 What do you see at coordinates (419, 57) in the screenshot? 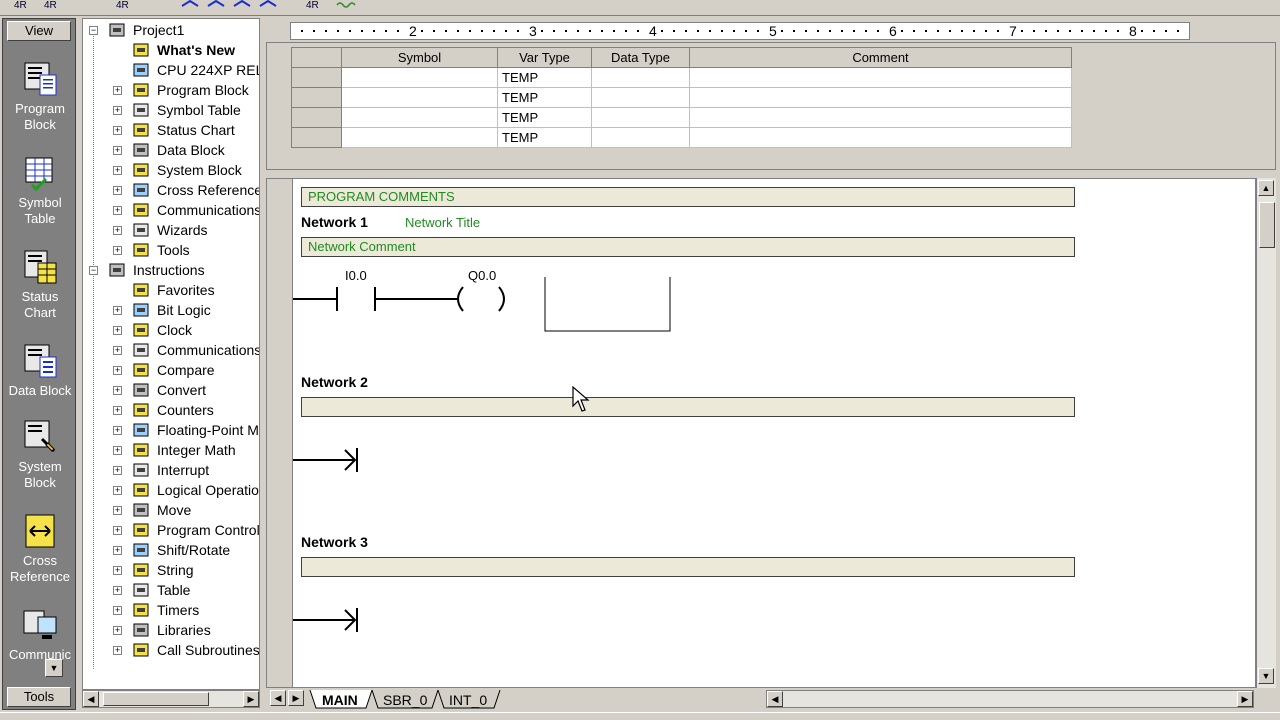
I see `column-header-symbol: Symbol` at bounding box center [419, 57].